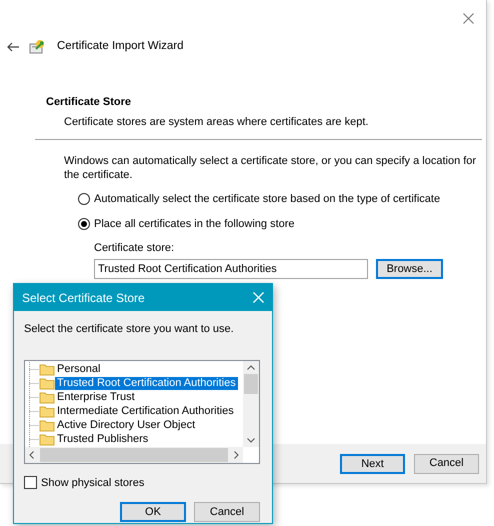 Image resolution: width=494 pixels, height=526 pixels. I want to click on radio-label: Place all certificates in the following store, so click(194, 224).